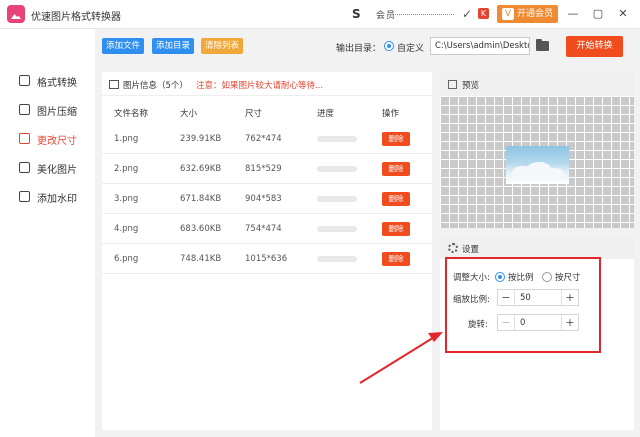 The image size is (640, 437). Describe the element at coordinates (483, 13) in the screenshot. I see `k-badge-icon: K` at that location.